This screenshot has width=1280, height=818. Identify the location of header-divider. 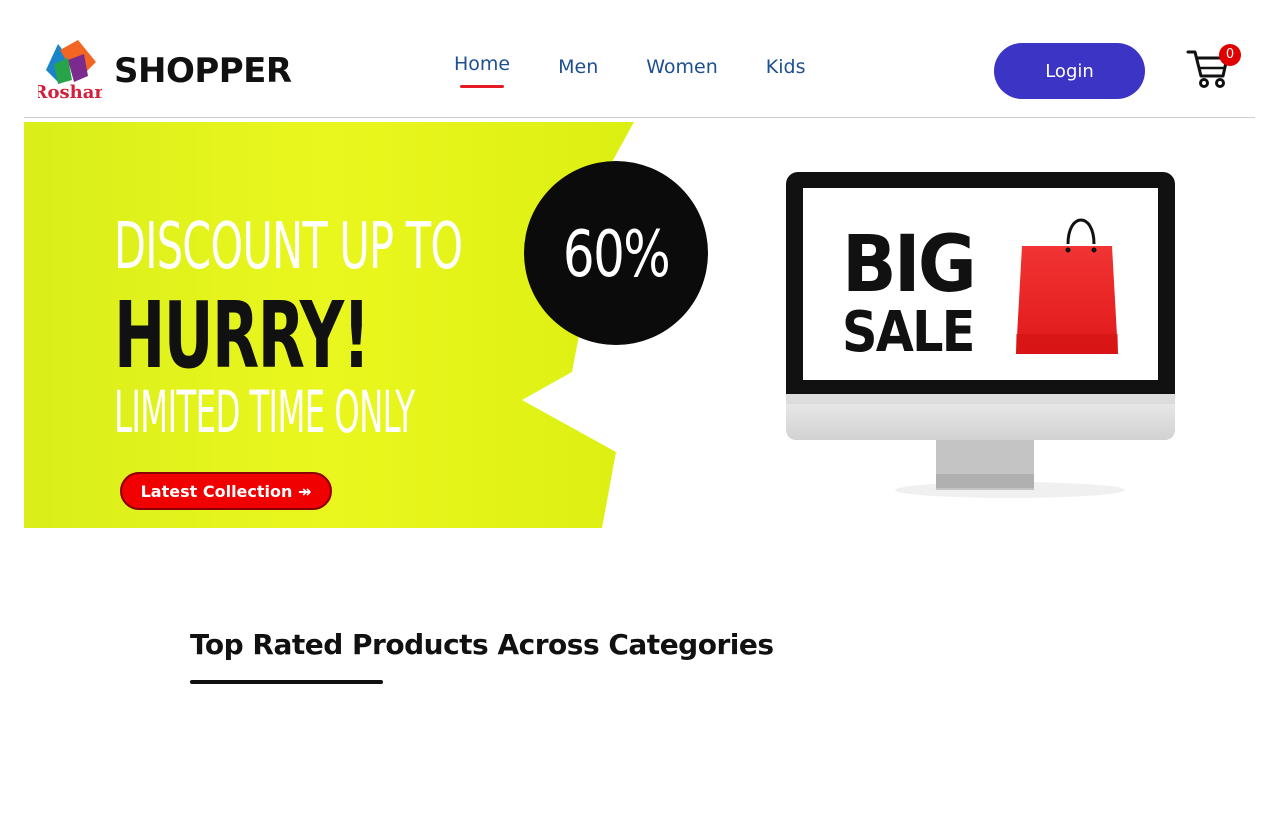
(639, 117).